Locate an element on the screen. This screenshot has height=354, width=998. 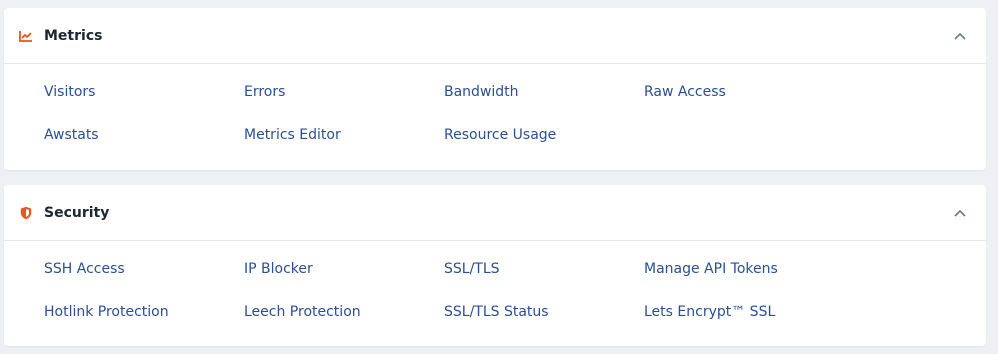
link-visitors: Visitors is located at coordinates (69, 92).